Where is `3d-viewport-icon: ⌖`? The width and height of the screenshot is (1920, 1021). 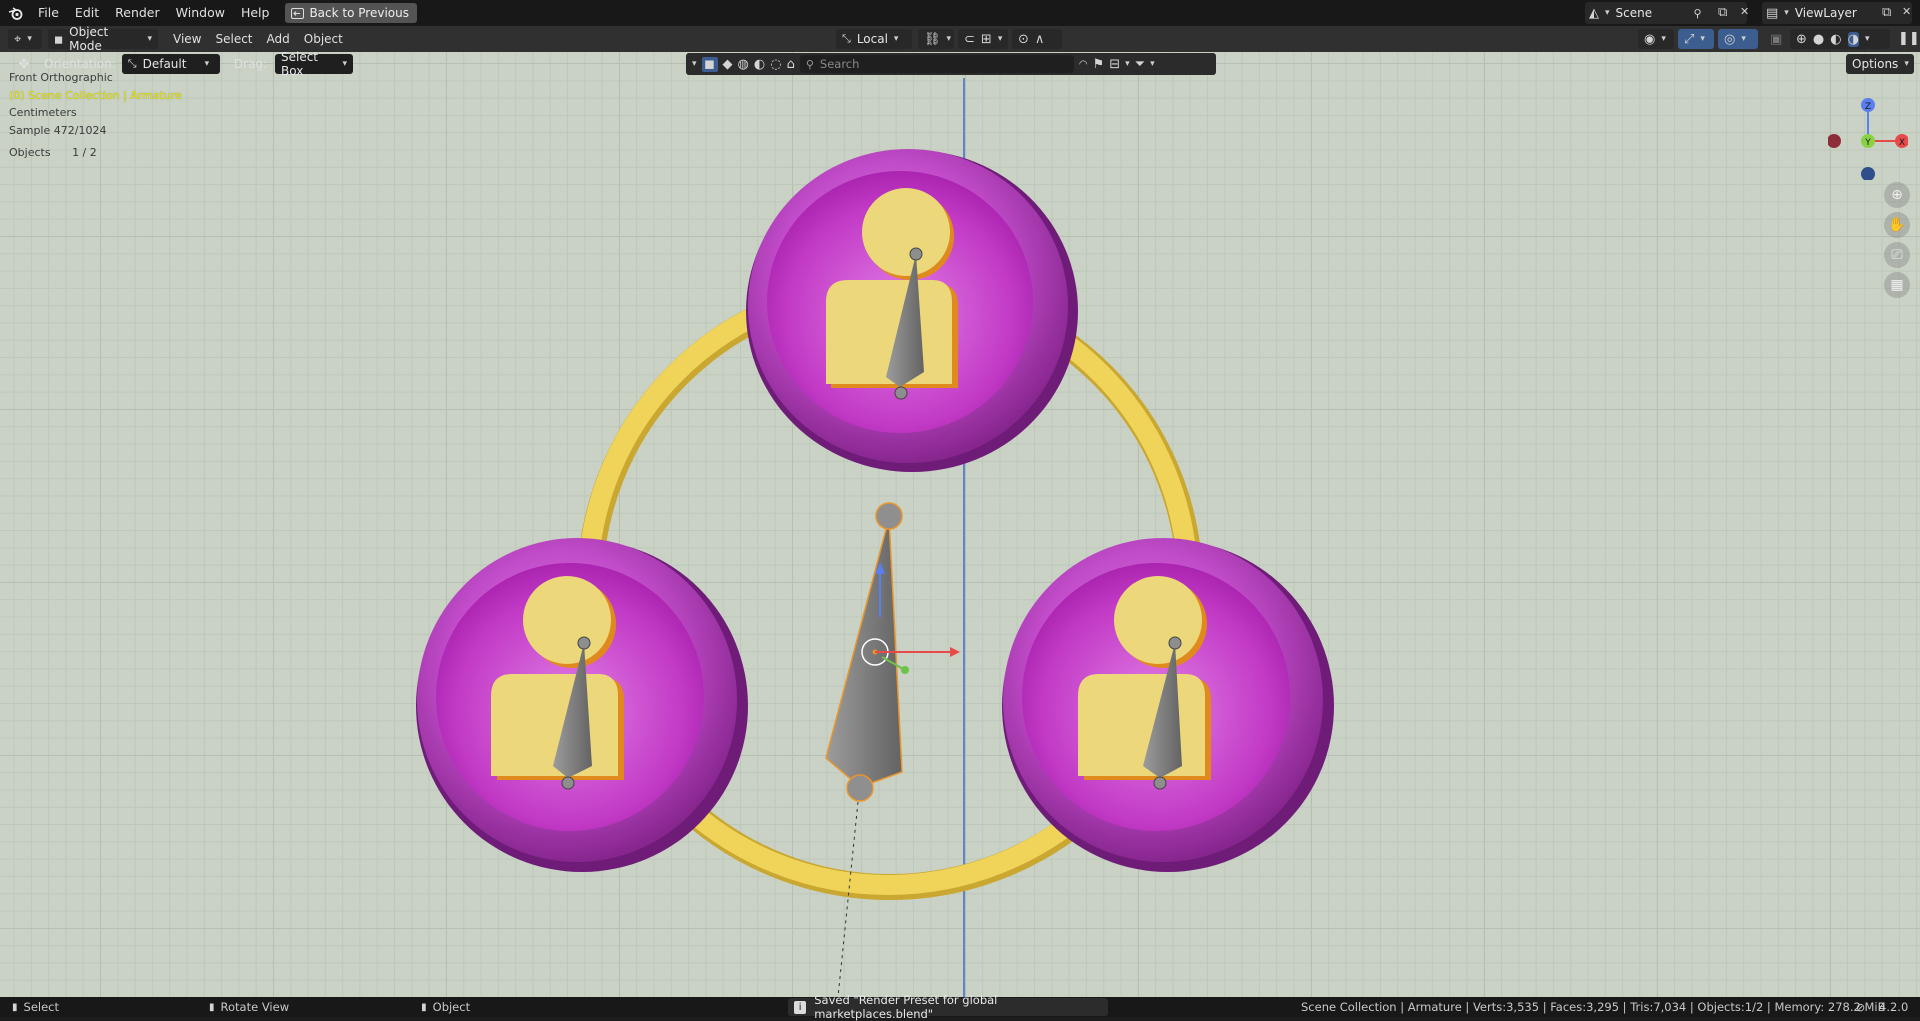 3d-viewport-icon: ⌖ is located at coordinates (18, 39).